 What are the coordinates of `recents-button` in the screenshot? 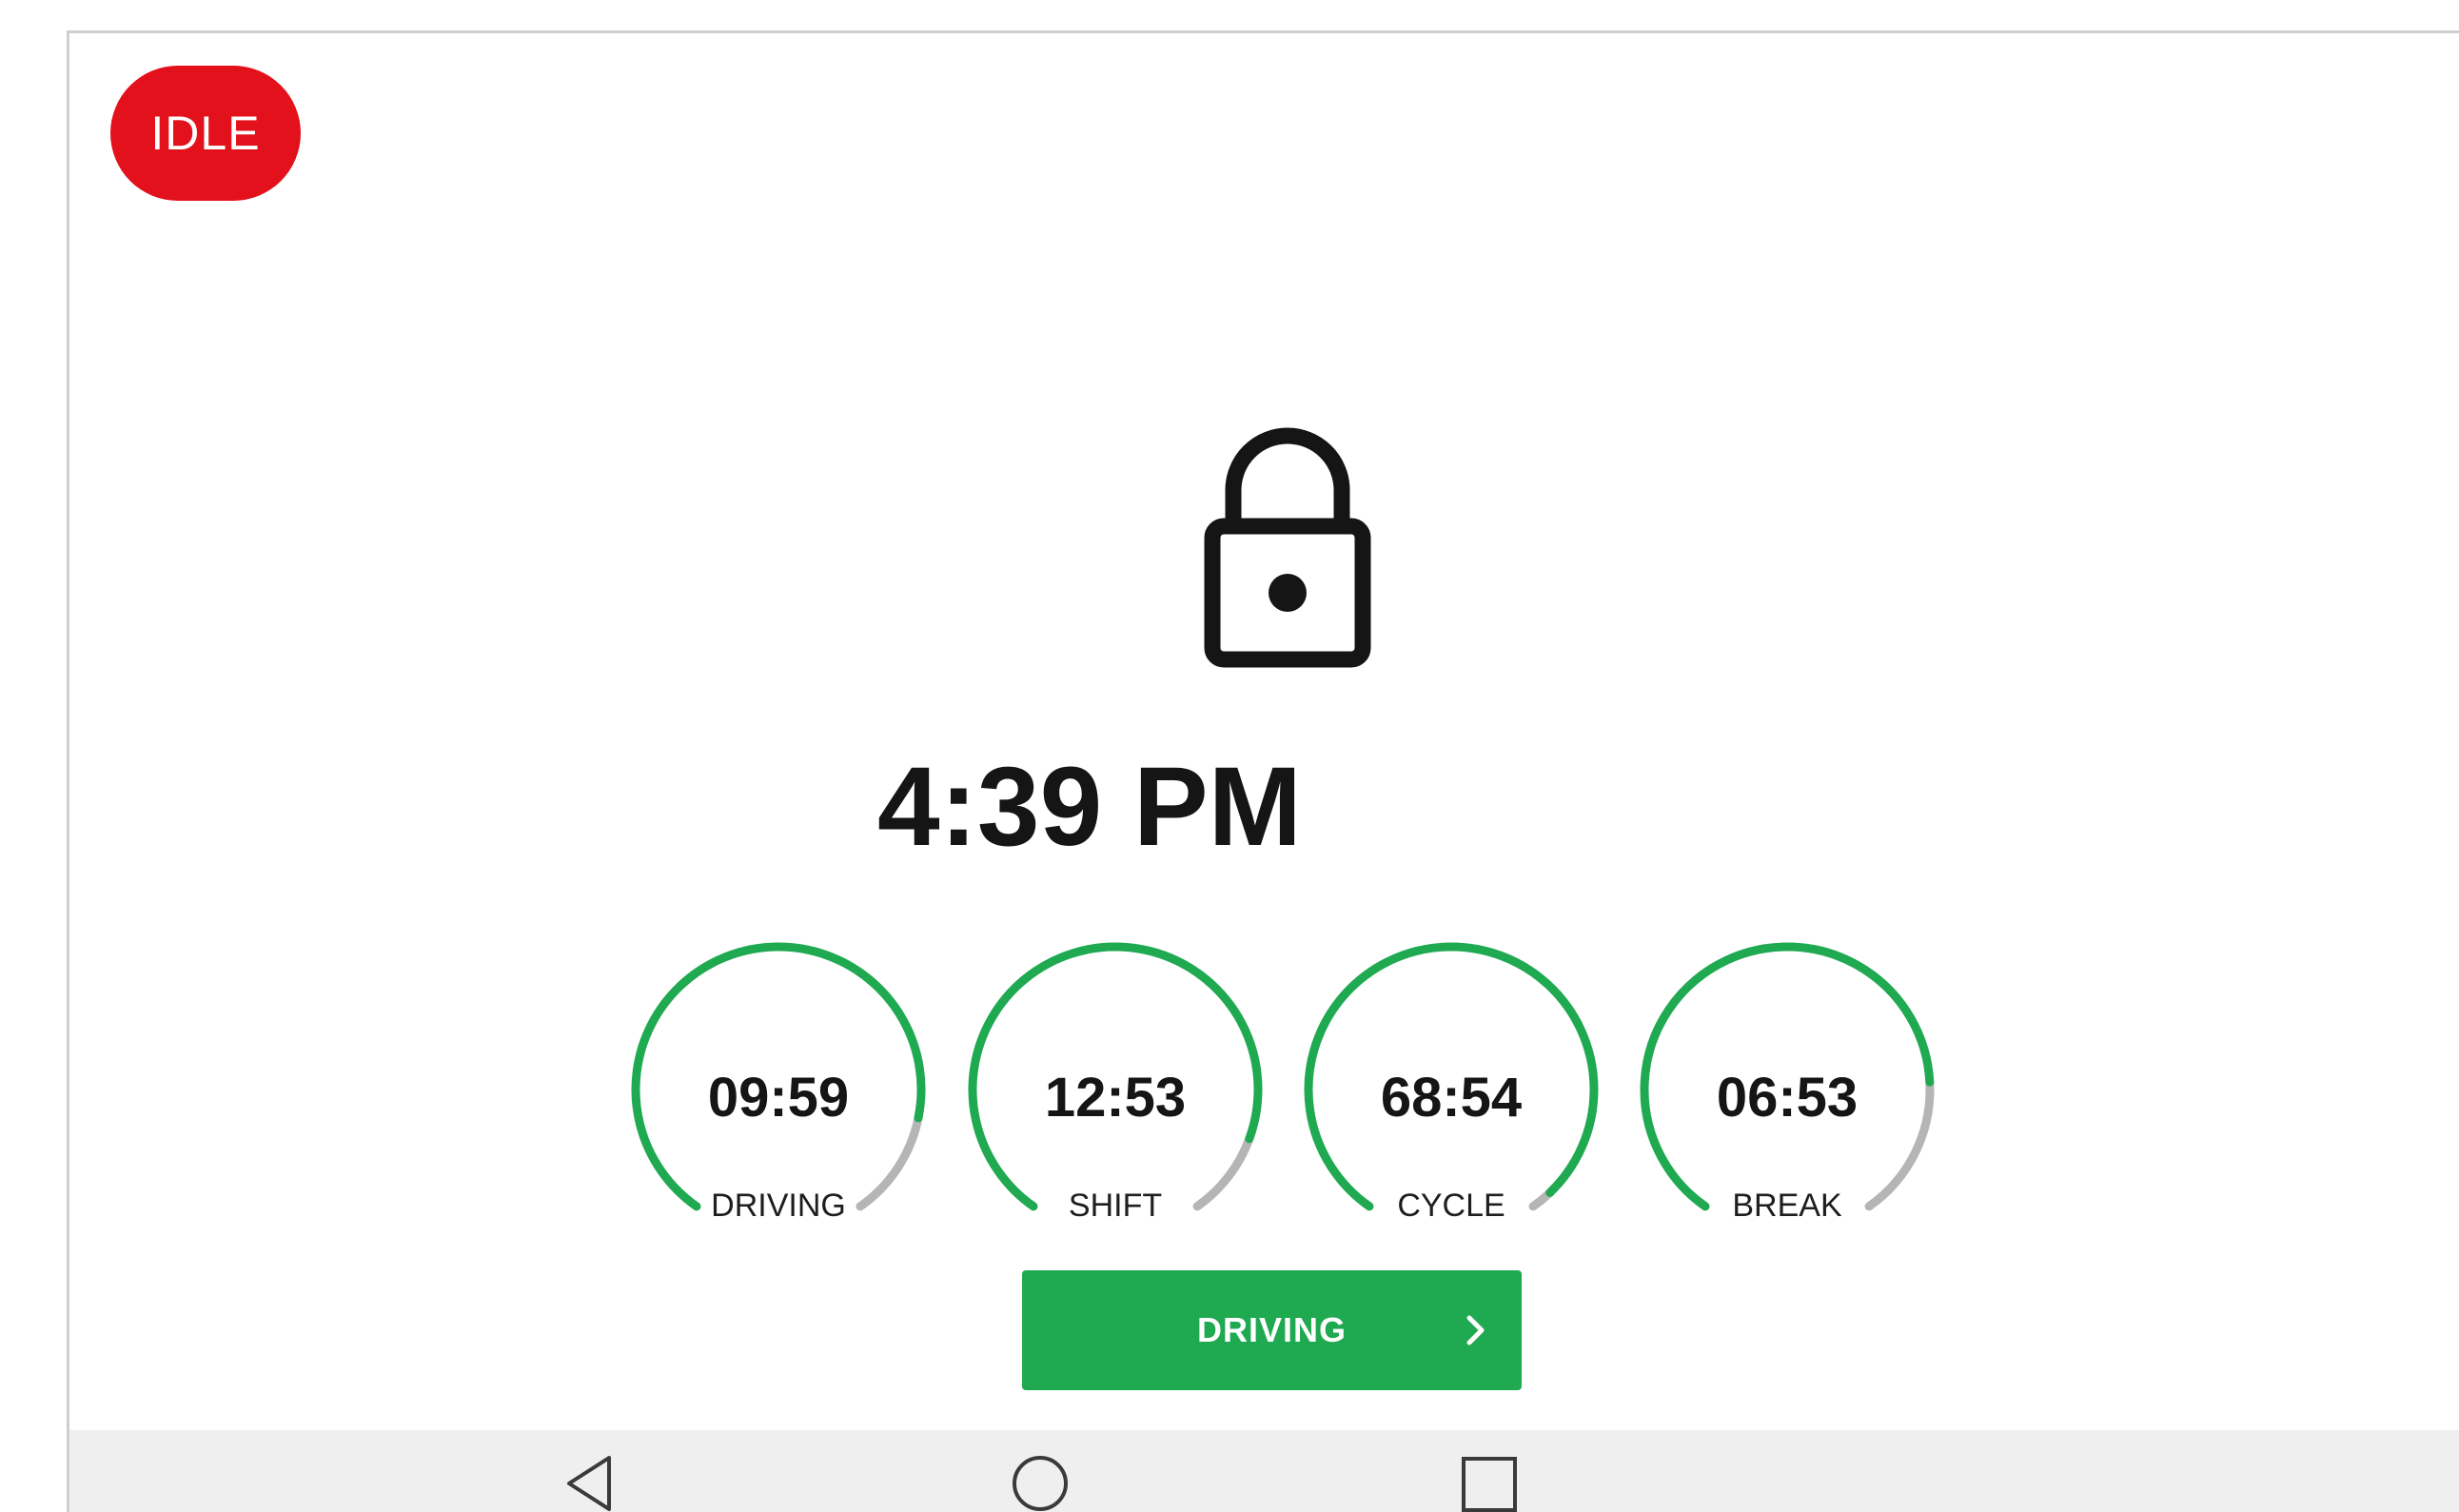 It's located at (1489, 1471).